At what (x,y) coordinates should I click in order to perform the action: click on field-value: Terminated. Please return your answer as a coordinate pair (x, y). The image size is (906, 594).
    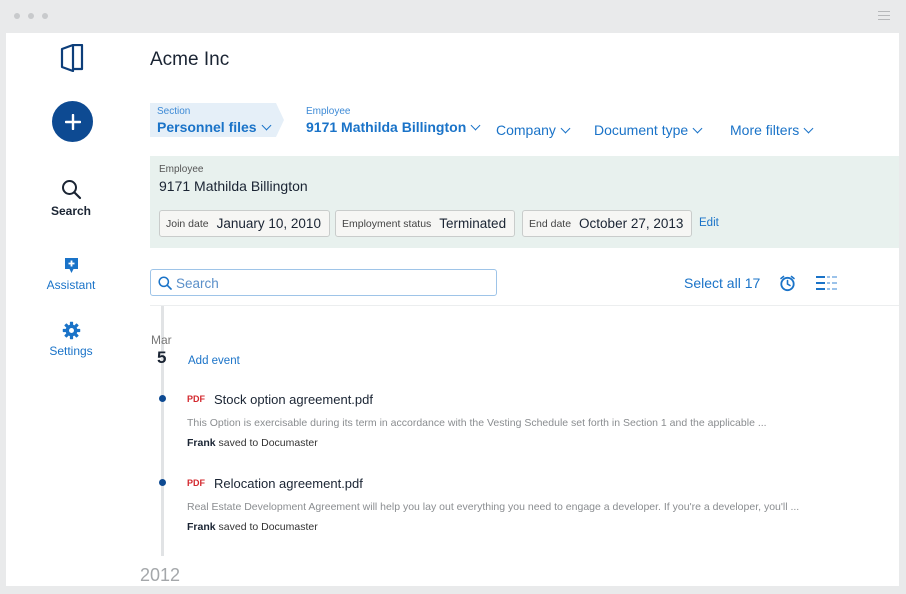
    Looking at the image, I should click on (473, 223).